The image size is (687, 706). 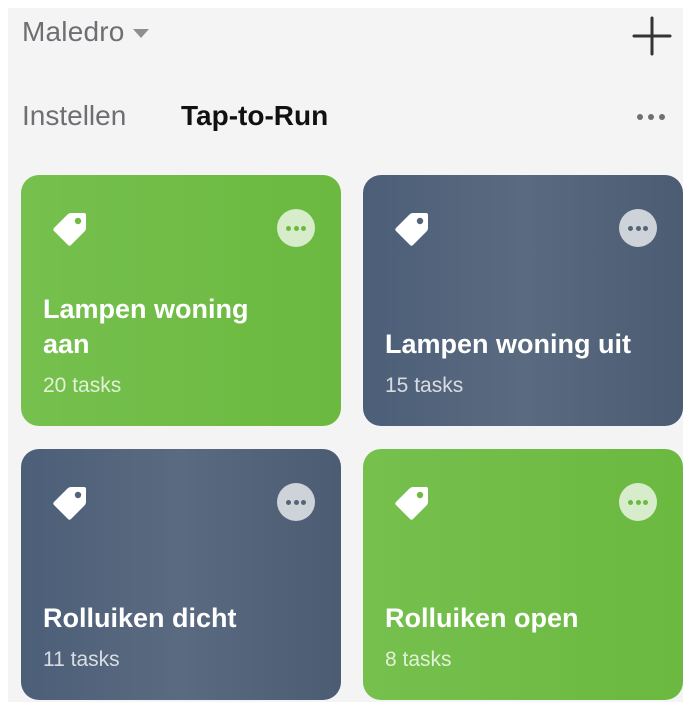 I want to click on tab-bar: Instellen Tap-to-Run, so click(x=345, y=117).